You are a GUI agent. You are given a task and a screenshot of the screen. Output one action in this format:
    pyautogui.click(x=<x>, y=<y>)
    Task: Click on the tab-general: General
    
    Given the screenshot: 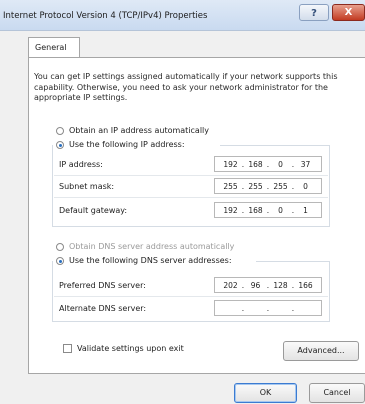 What is the action you would take?
    pyautogui.click(x=54, y=47)
    